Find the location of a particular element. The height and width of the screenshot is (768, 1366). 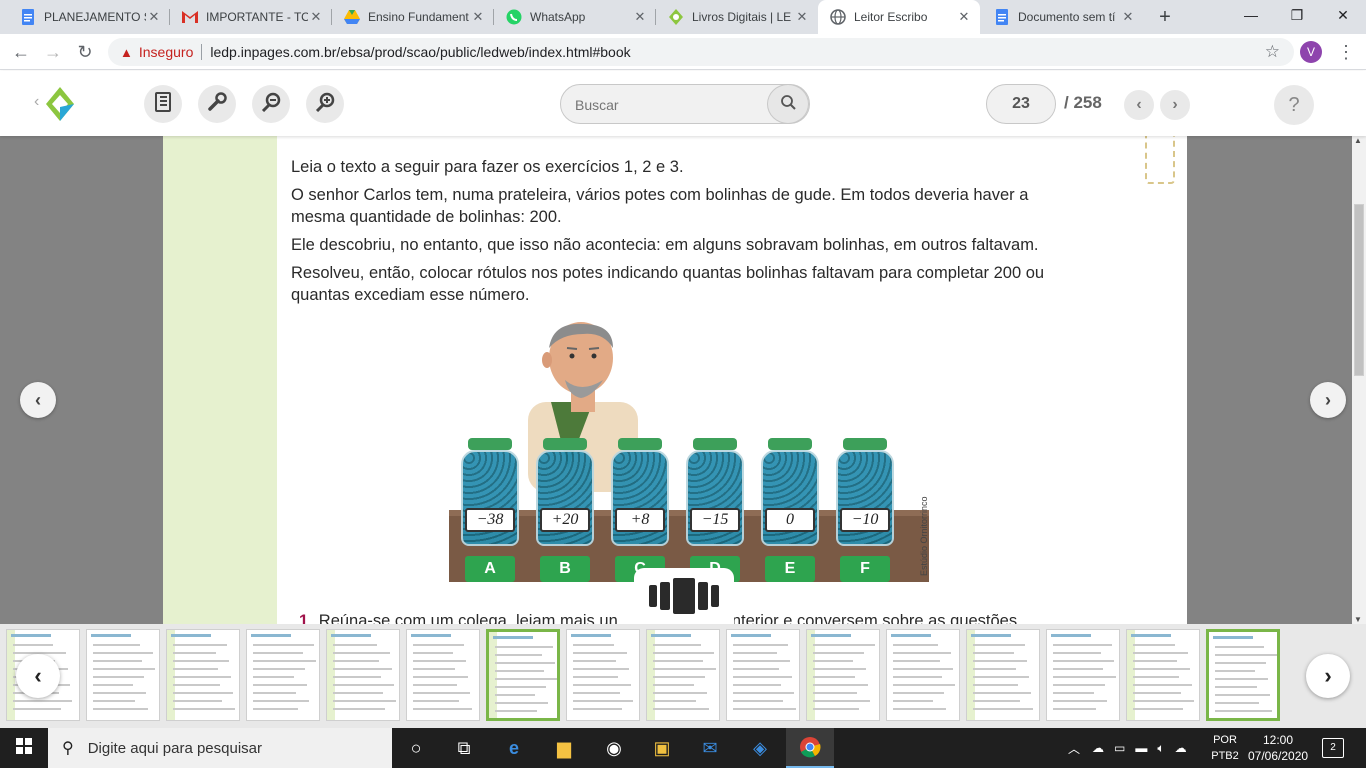

scrollbar-thumb is located at coordinates (1359, 290).